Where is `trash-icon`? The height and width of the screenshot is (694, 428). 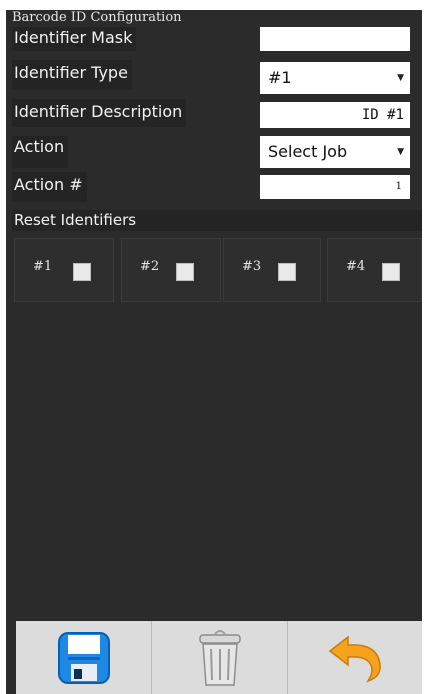 trash-icon is located at coordinates (219, 657).